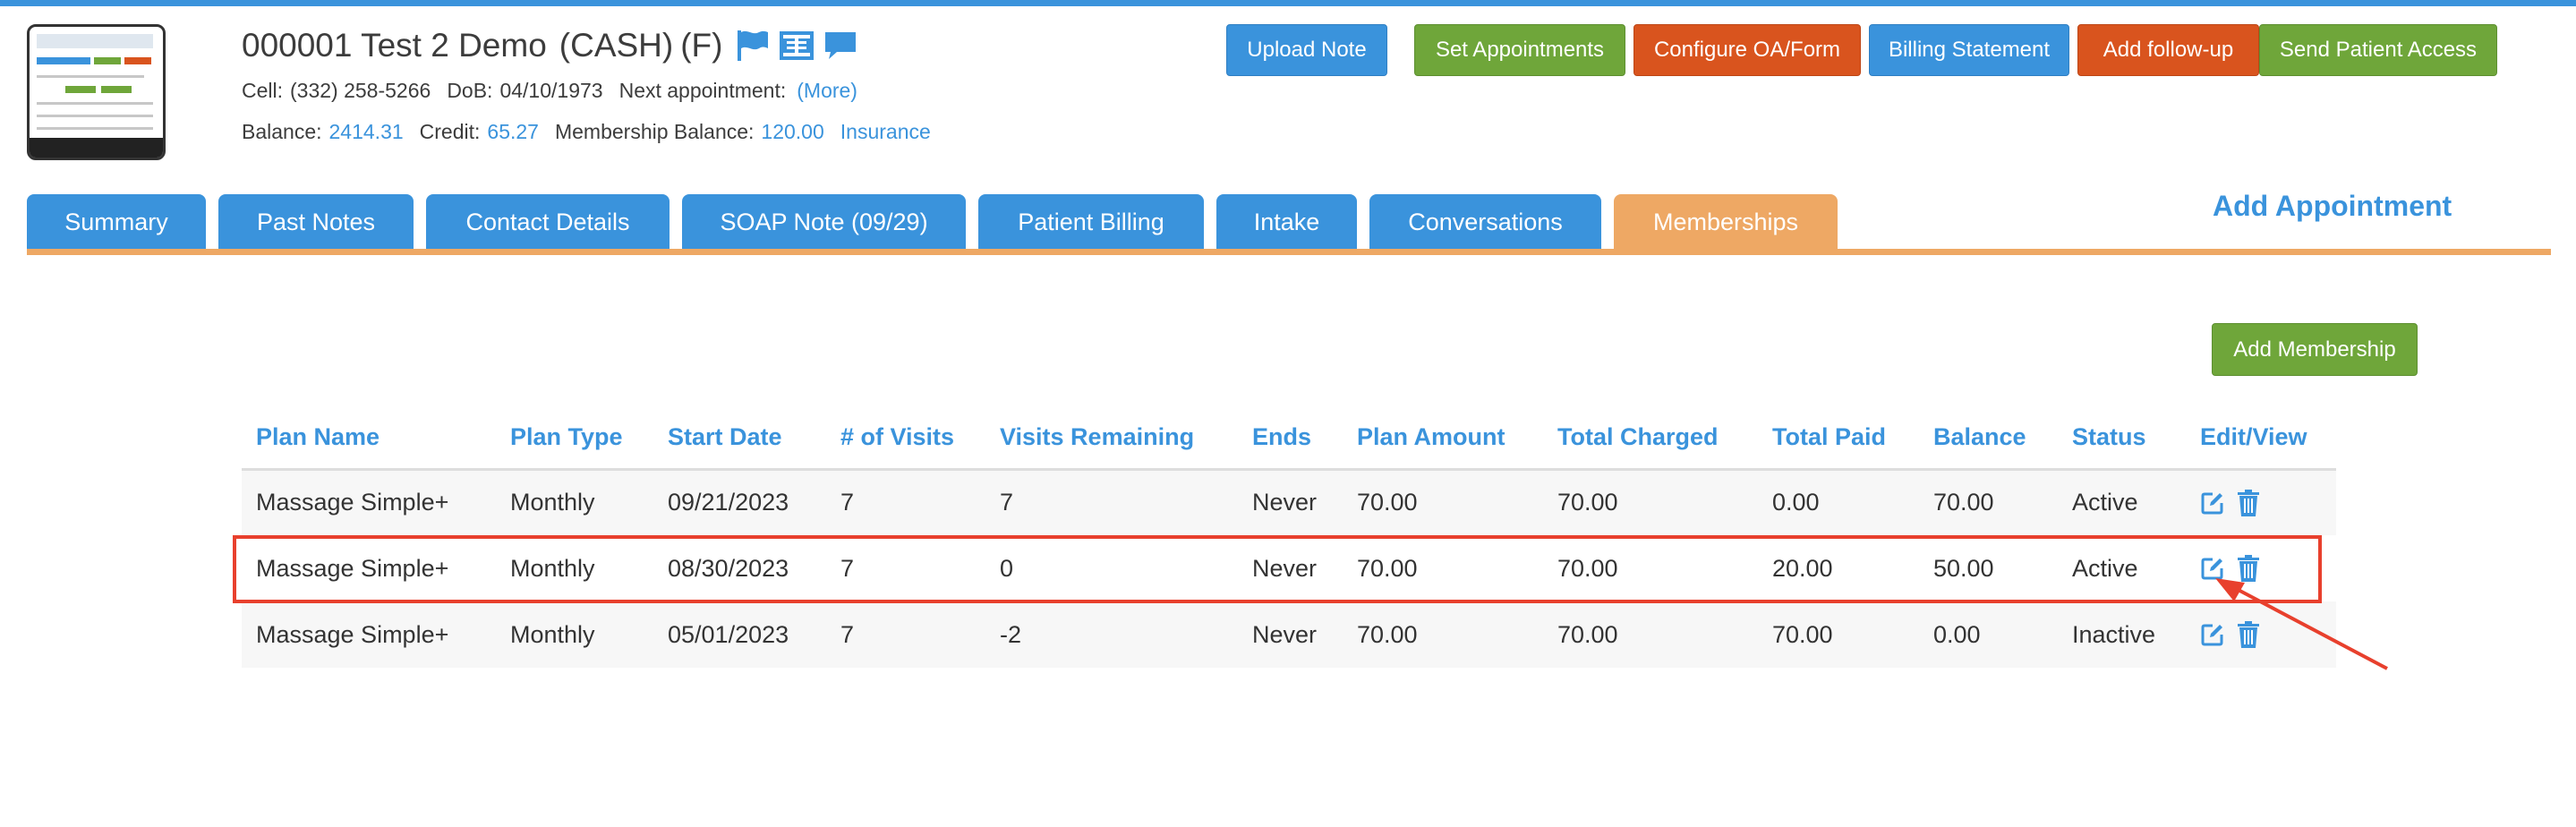  Describe the element at coordinates (739, 568) in the screenshot. I see `cell-start-date: 08/30/2023` at that location.